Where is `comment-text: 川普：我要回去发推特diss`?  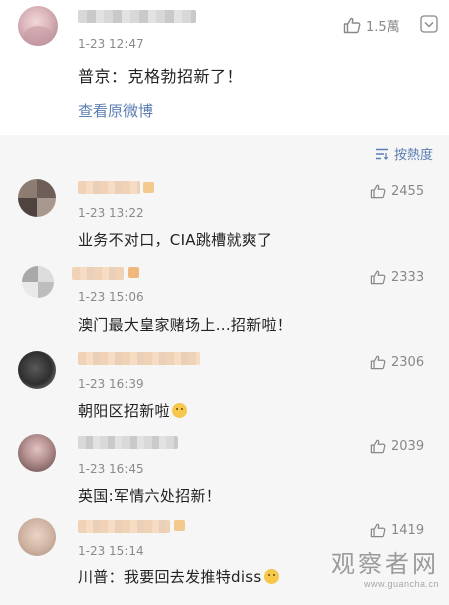
comment-text: 川普：我要回去发推特diss is located at coordinates (178, 576).